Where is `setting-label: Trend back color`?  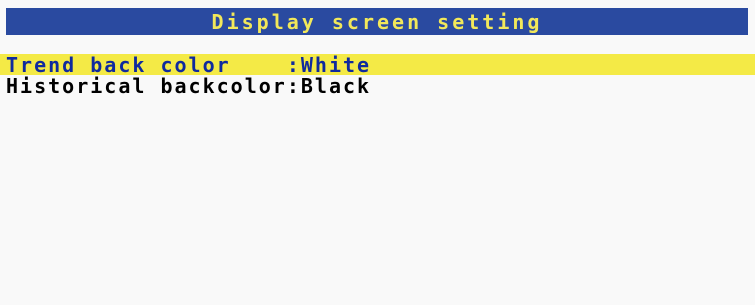 setting-label: Trend back color is located at coordinates (146, 64).